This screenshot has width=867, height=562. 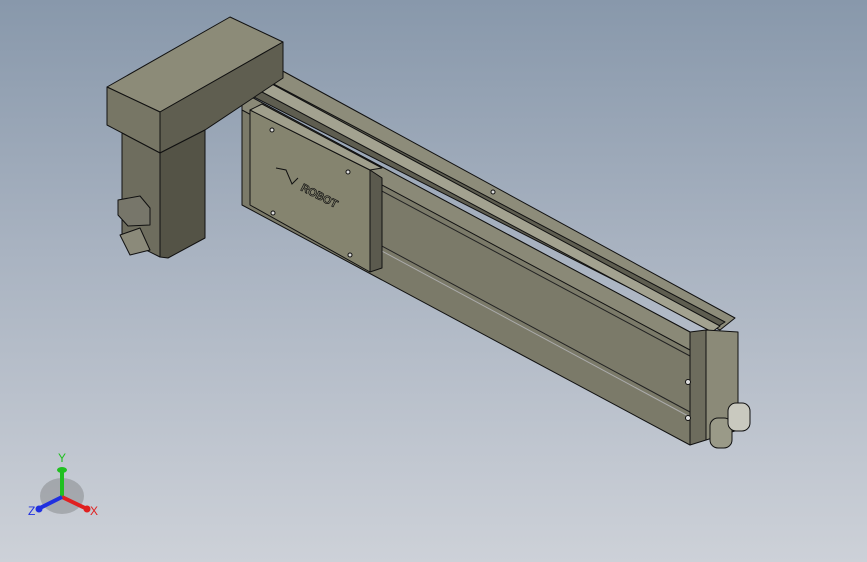 I want to click on y-axis-head, so click(x=62, y=470).